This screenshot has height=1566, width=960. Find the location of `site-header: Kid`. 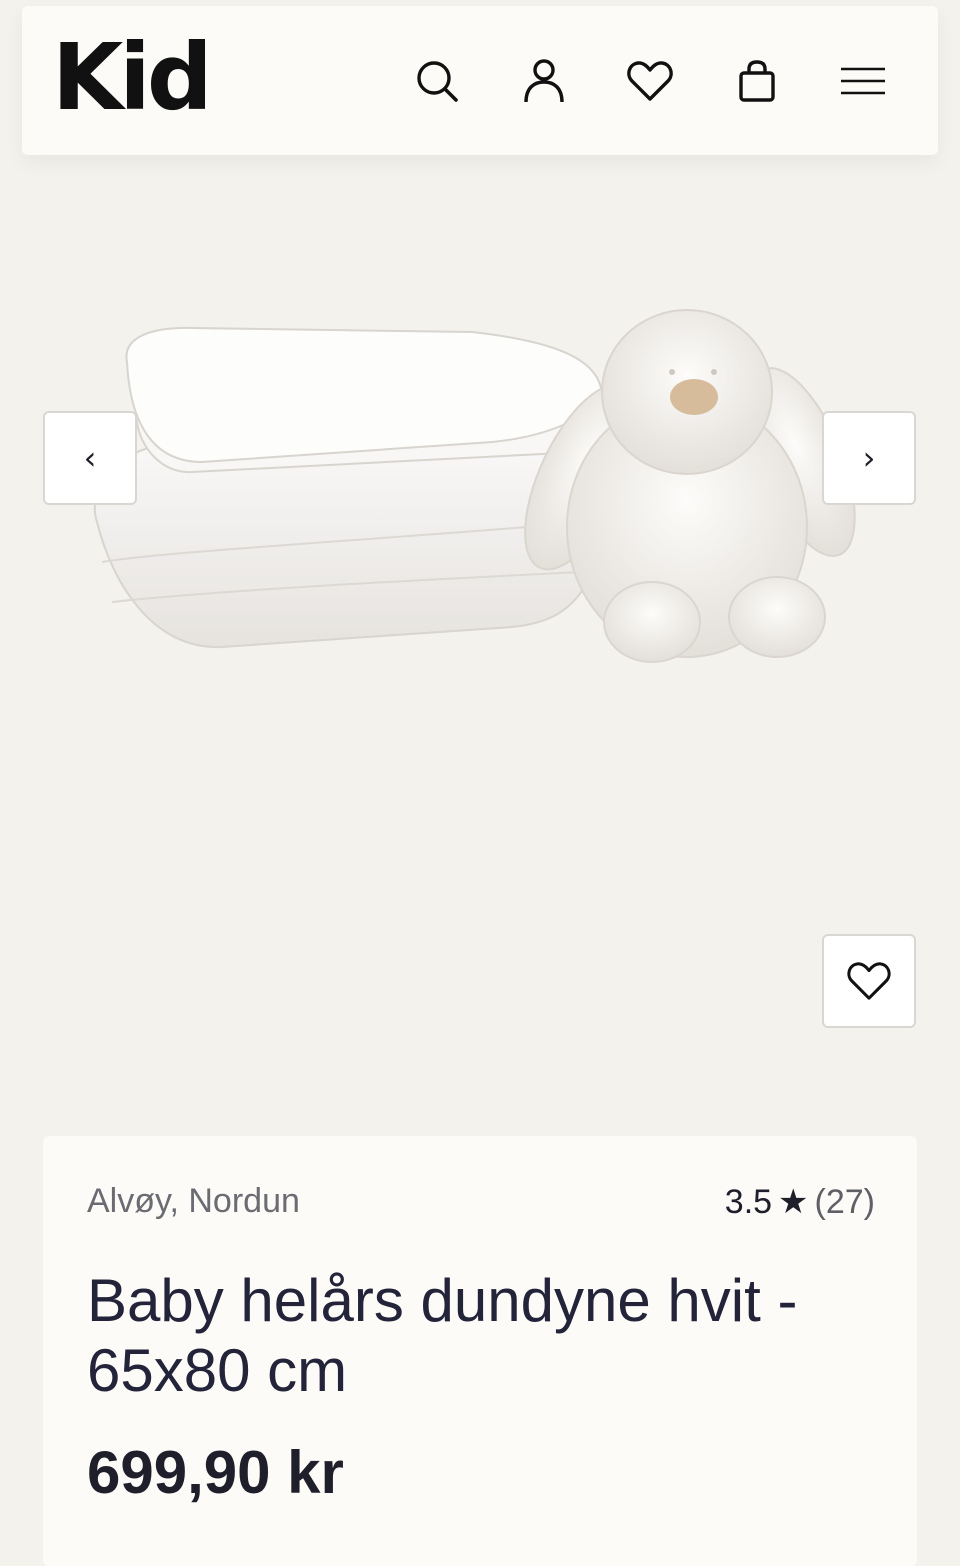

site-header: Kid is located at coordinates (480, 80).